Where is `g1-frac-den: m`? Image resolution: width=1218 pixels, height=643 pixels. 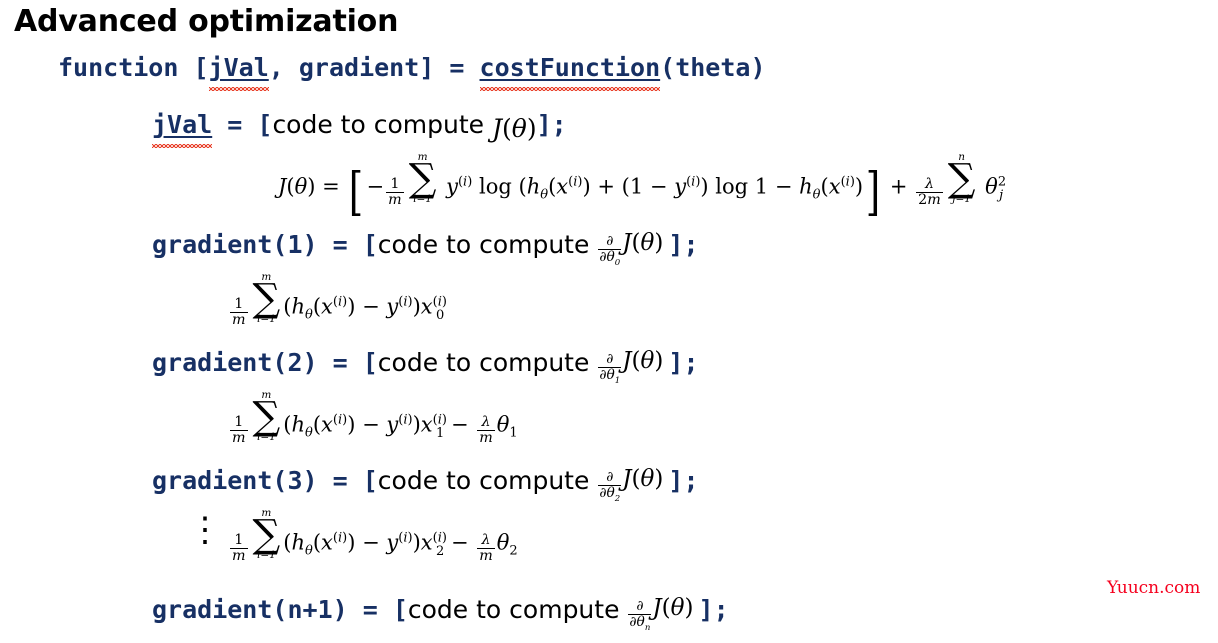 g1-frac-den: m is located at coordinates (239, 319).